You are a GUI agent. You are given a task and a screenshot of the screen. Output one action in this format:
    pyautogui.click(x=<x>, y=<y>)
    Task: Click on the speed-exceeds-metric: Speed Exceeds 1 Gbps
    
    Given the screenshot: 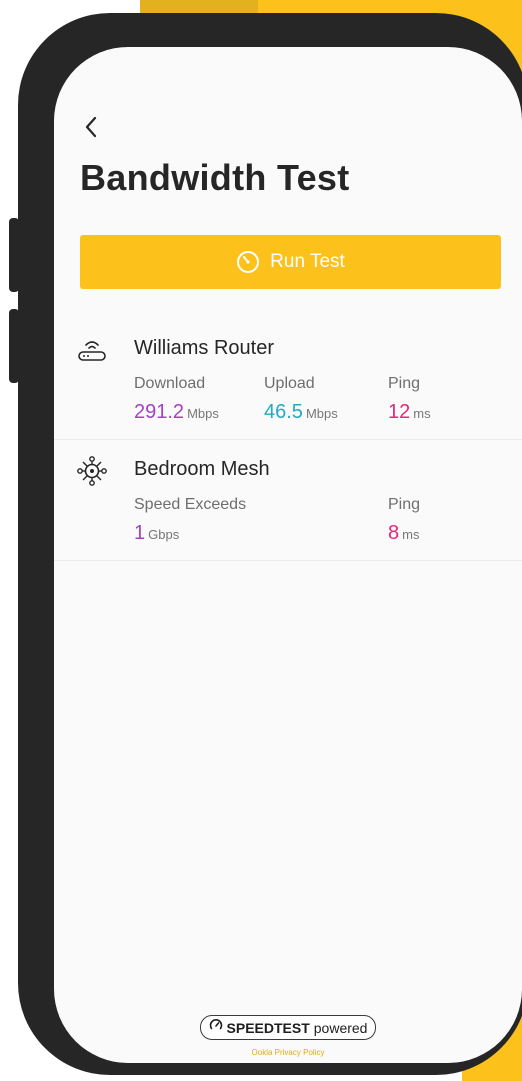 What is the action you would take?
    pyautogui.click(x=190, y=520)
    